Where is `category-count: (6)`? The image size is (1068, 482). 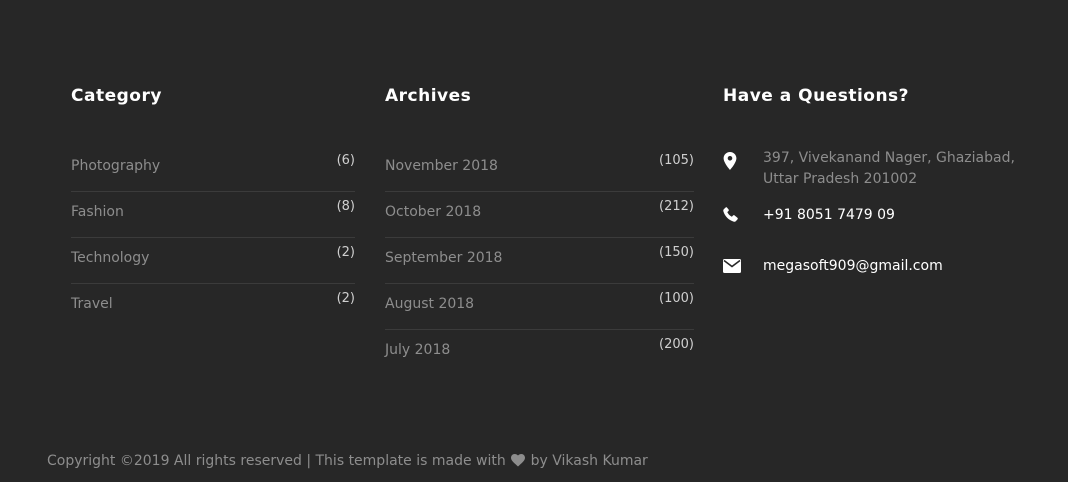
category-count: (6) is located at coordinates (345, 160).